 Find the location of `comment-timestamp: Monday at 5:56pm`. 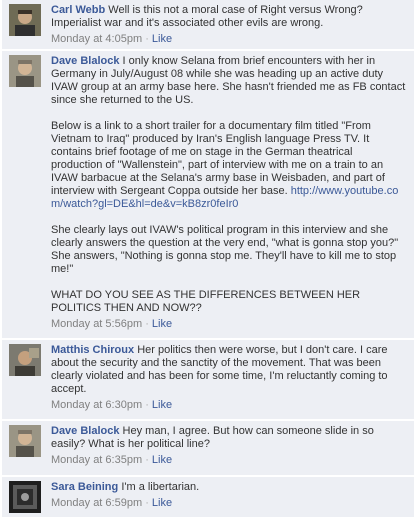

comment-timestamp: Monday at 5:56pm is located at coordinates (96, 324).